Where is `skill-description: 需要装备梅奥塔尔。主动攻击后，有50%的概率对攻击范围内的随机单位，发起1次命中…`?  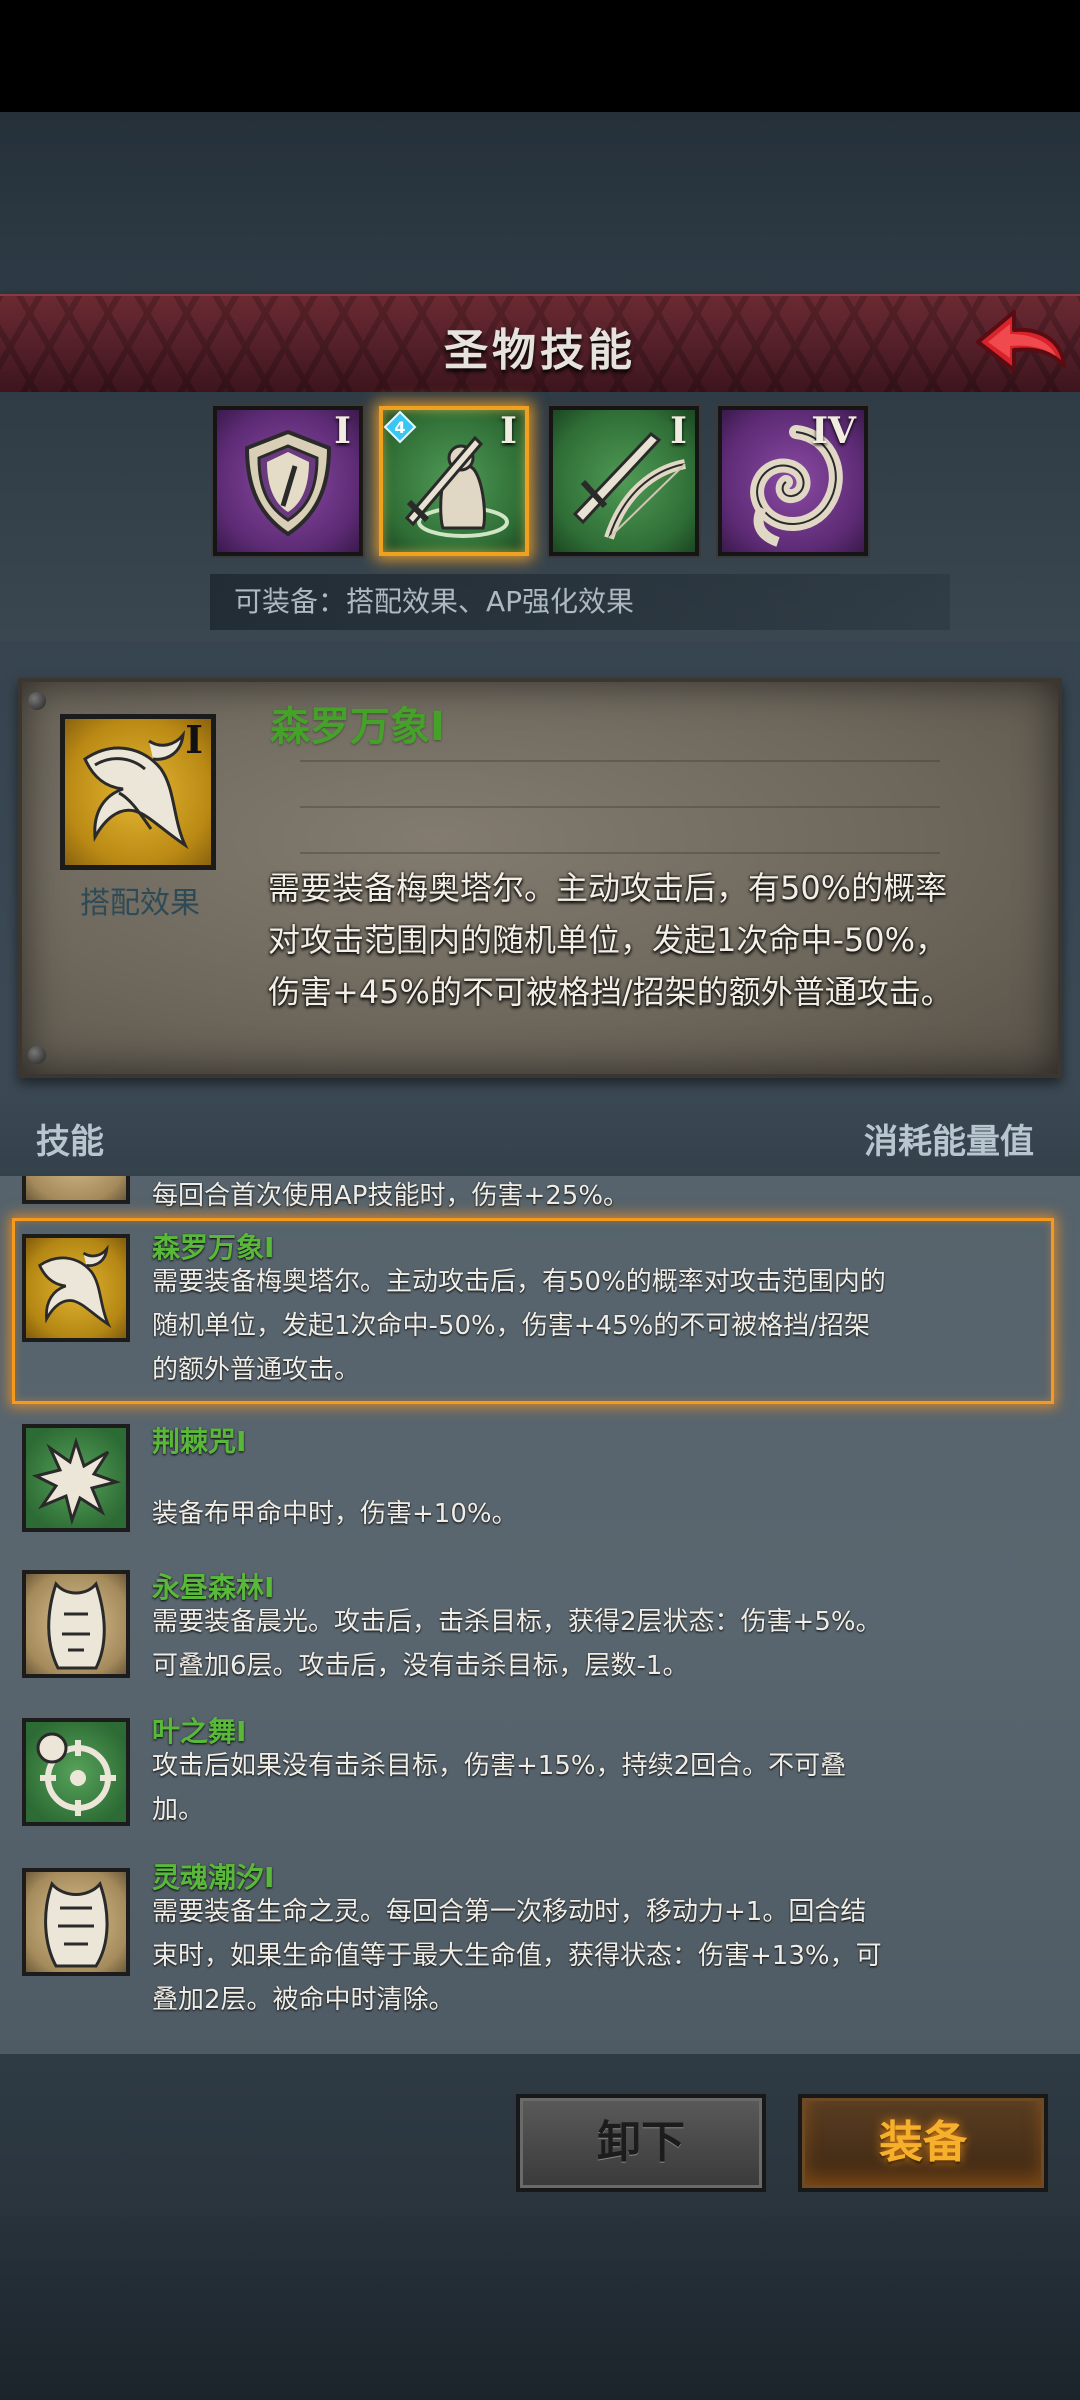
skill-description: 需要装备梅奥塔尔。主动攻击后，有50%的概率对攻击范围内的随机单位，发起1次命中… is located at coordinates (519, 1326).